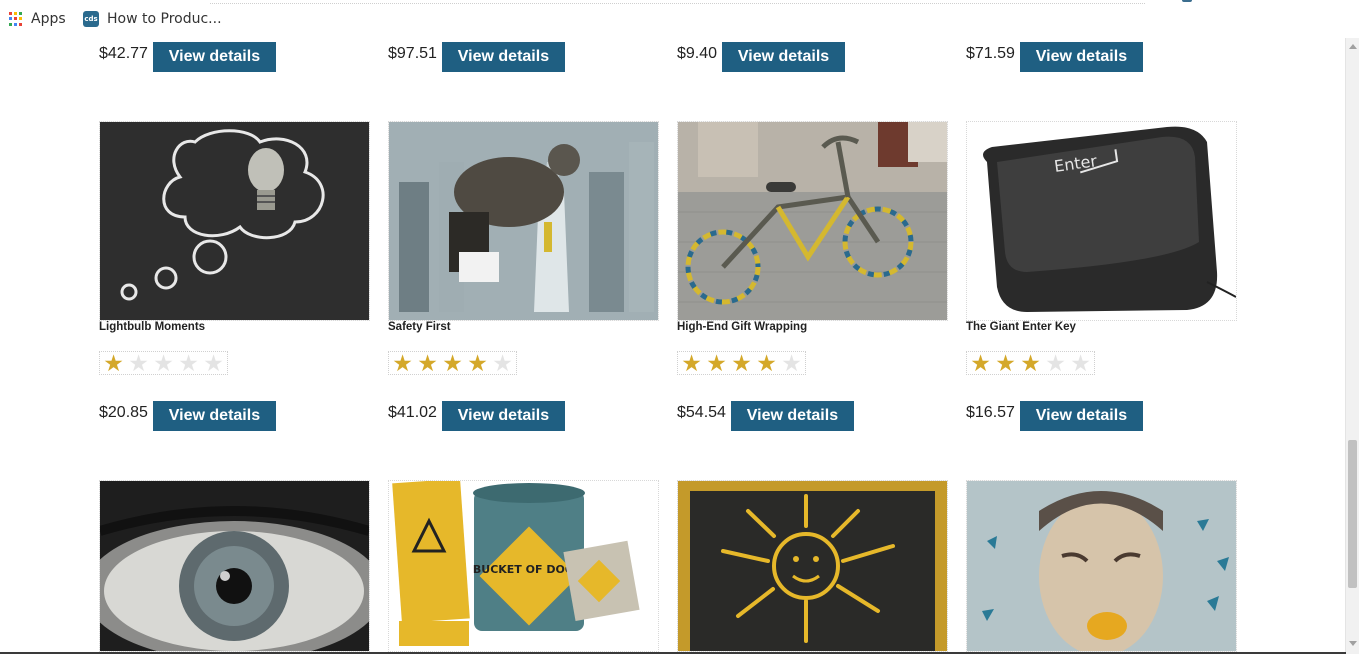  I want to click on product-card: BUCKET OF DOOM, so click(523, 566).